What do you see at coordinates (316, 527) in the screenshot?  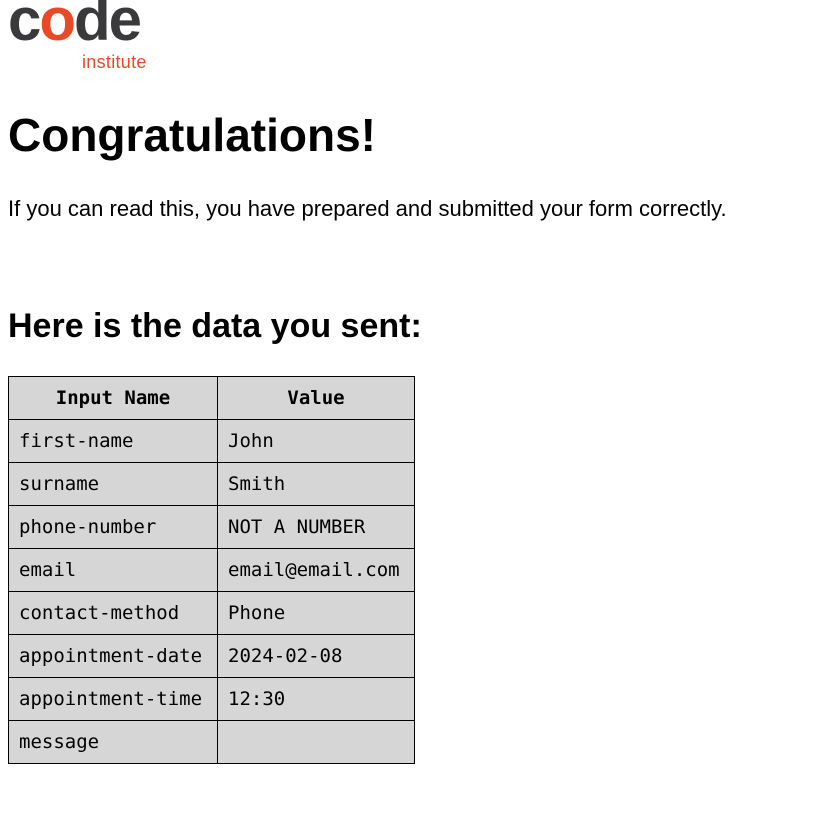 I see `value-cell: NOT A NUMBER` at bounding box center [316, 527].